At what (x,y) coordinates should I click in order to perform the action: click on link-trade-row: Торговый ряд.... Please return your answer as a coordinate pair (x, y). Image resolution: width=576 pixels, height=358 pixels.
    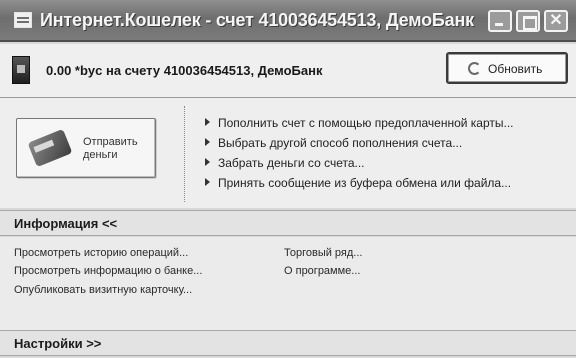
    Looking at the image, I should click on (323, 253).